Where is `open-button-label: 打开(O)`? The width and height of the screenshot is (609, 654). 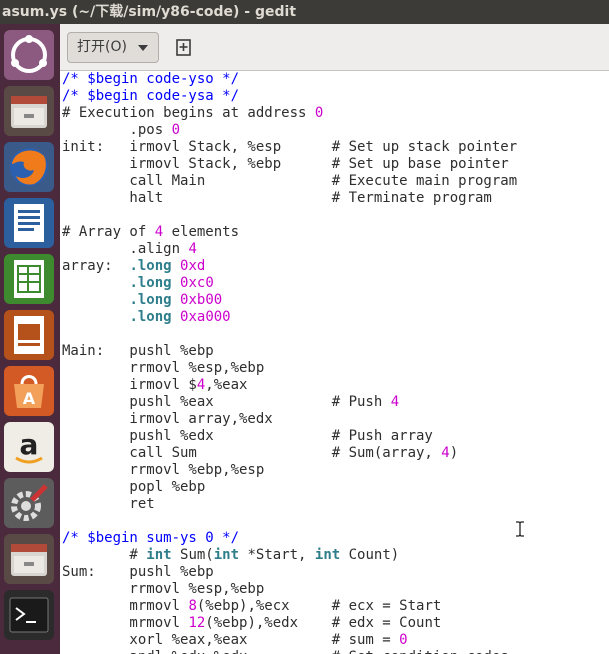
open-button-label: 打开(O) is located at coordinates (102, 47).